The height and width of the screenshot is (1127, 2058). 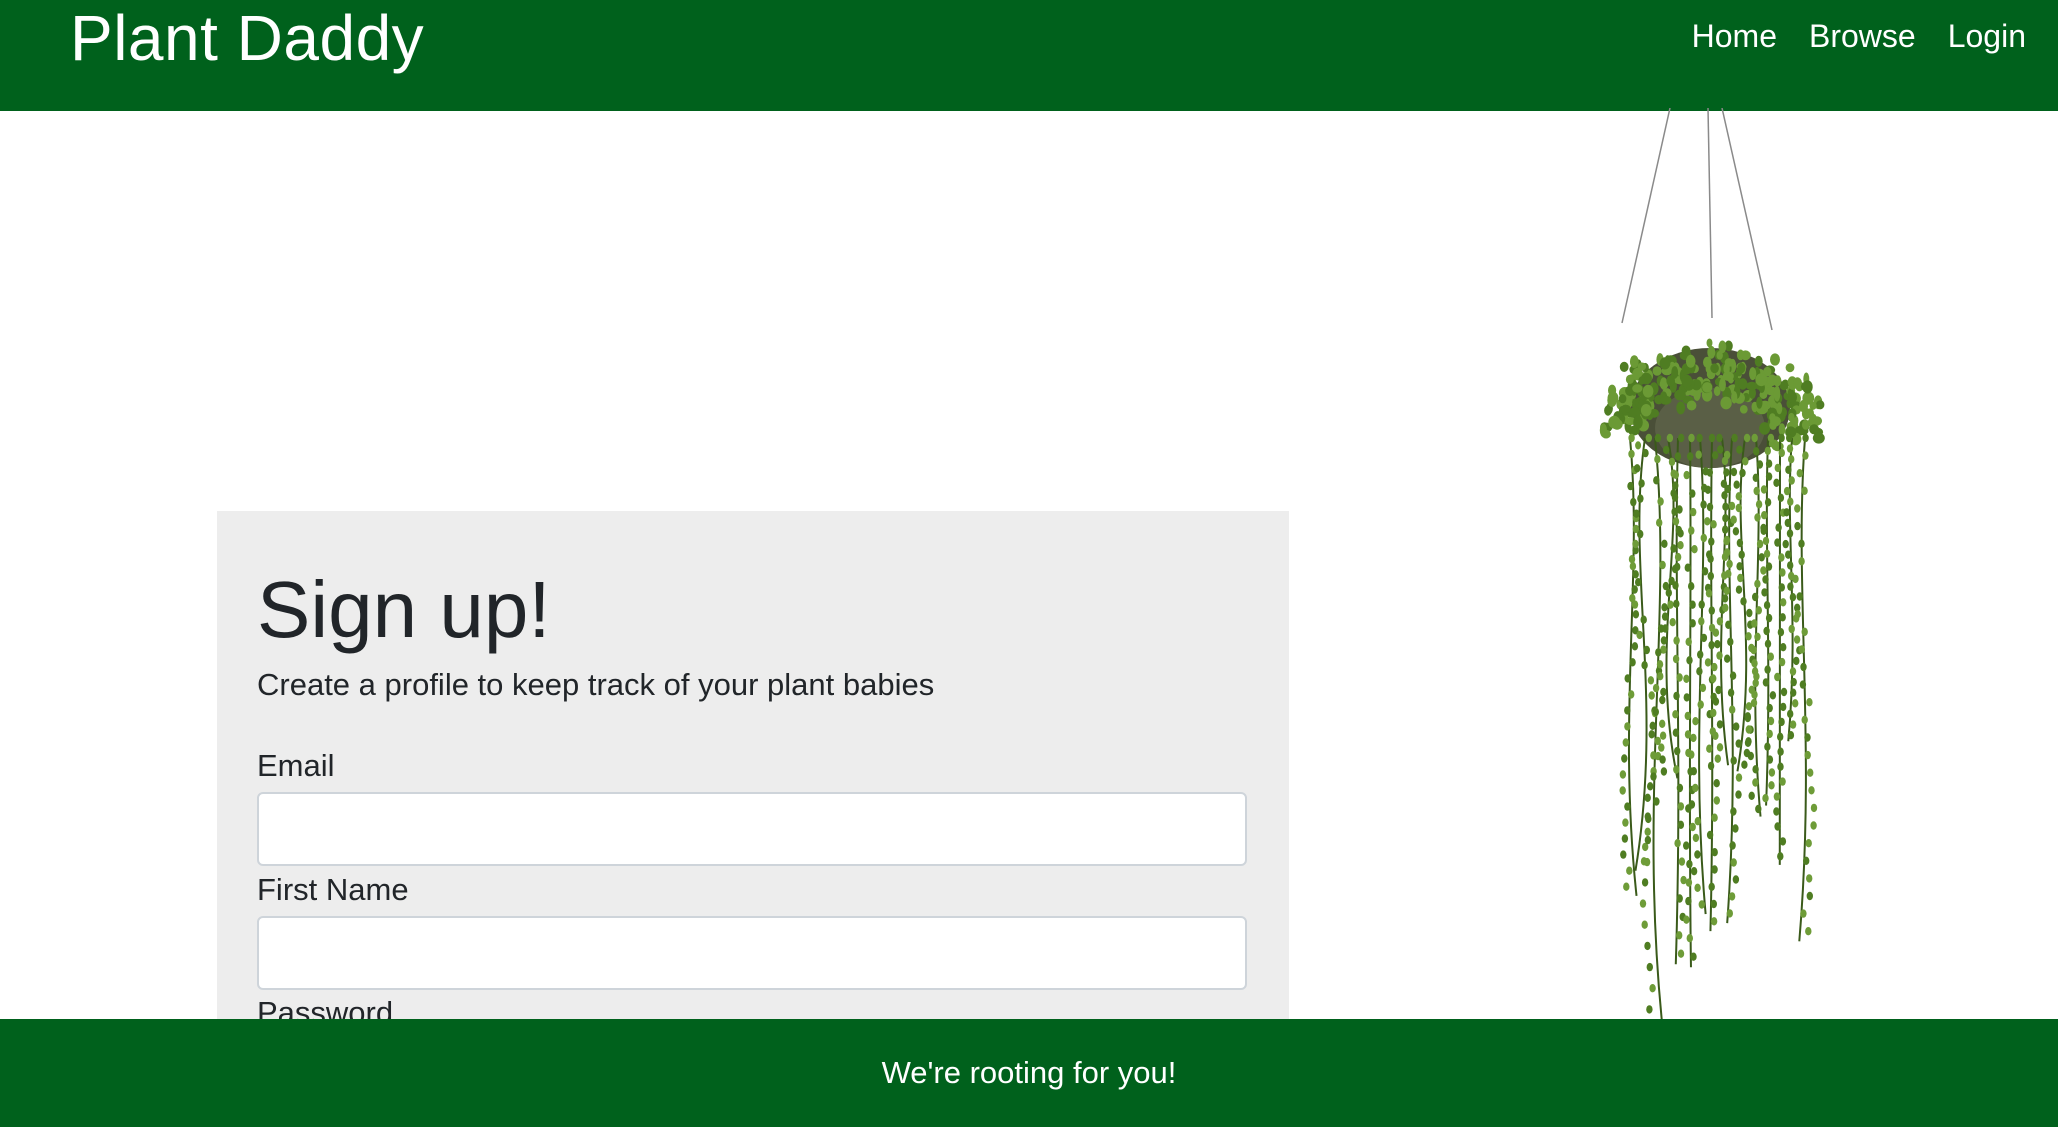 What do you see at coordinates (1712, 568) in the screenshot?
I see `hanging-plant-image` at bounding box center [1712, 568].